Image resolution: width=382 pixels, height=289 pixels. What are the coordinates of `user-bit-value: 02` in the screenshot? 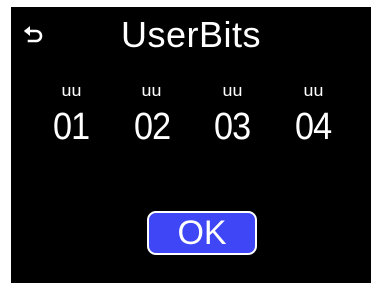 It's located at (152, 127).